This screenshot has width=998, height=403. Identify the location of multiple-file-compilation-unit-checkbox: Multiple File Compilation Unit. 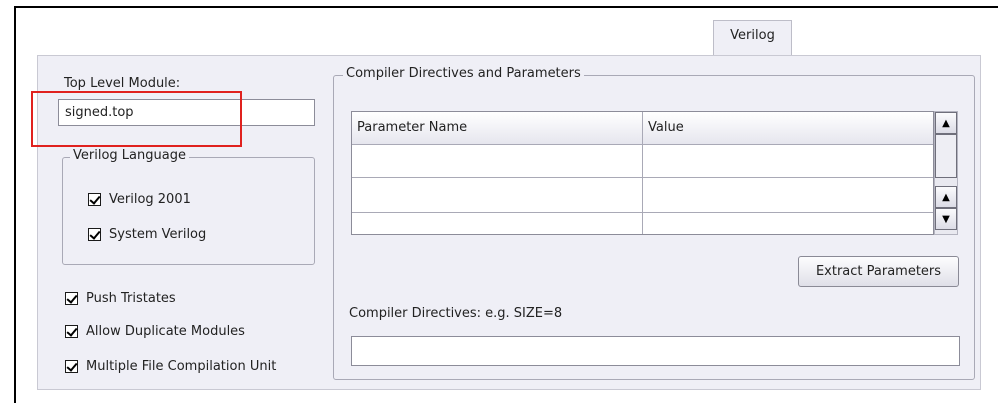
(170, 366).